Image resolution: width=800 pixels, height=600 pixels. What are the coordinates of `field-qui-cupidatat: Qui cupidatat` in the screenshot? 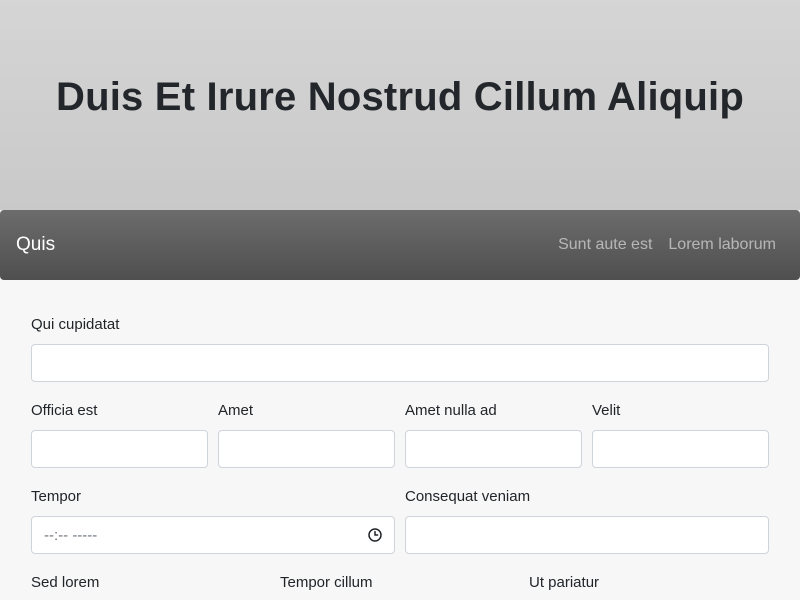 It's located at (400, 349).